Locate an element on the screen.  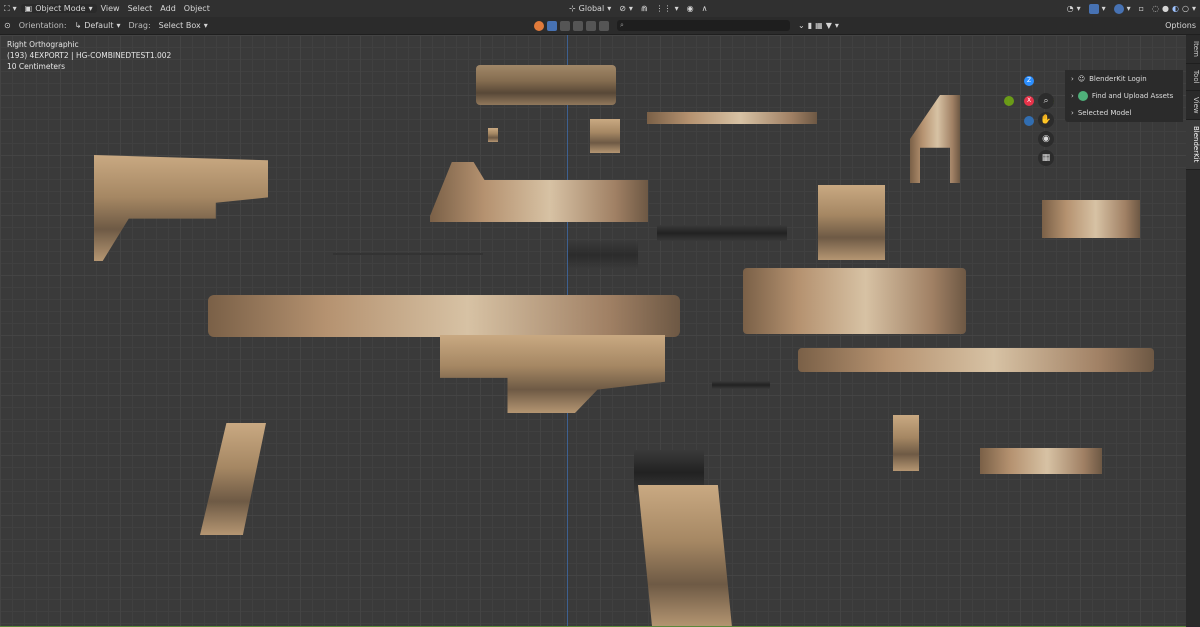
active-object: (193) 4EXPORT2 | HG-COMBINEDTEST1.002 is located at coordinates (89, 55).